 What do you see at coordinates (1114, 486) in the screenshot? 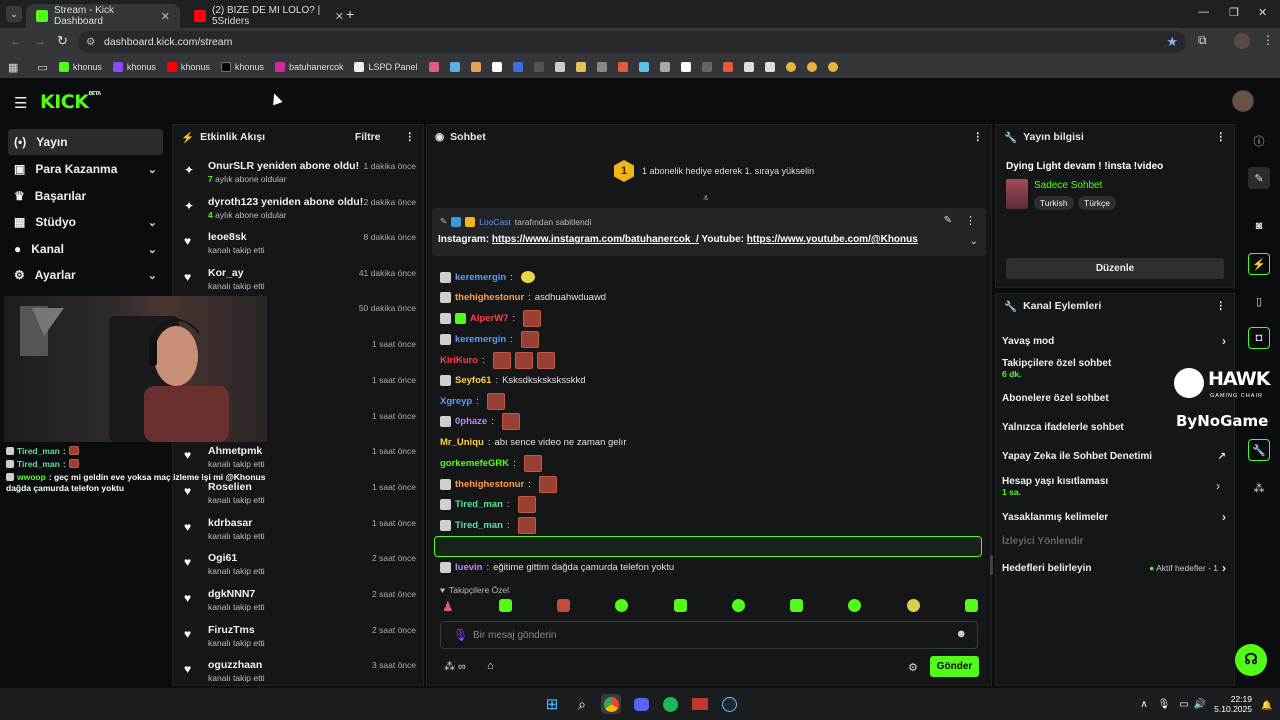
I see `account-age-row: Hesap yaşı kısıtlaması 1 sa.` at bounding box center [1114, 486].